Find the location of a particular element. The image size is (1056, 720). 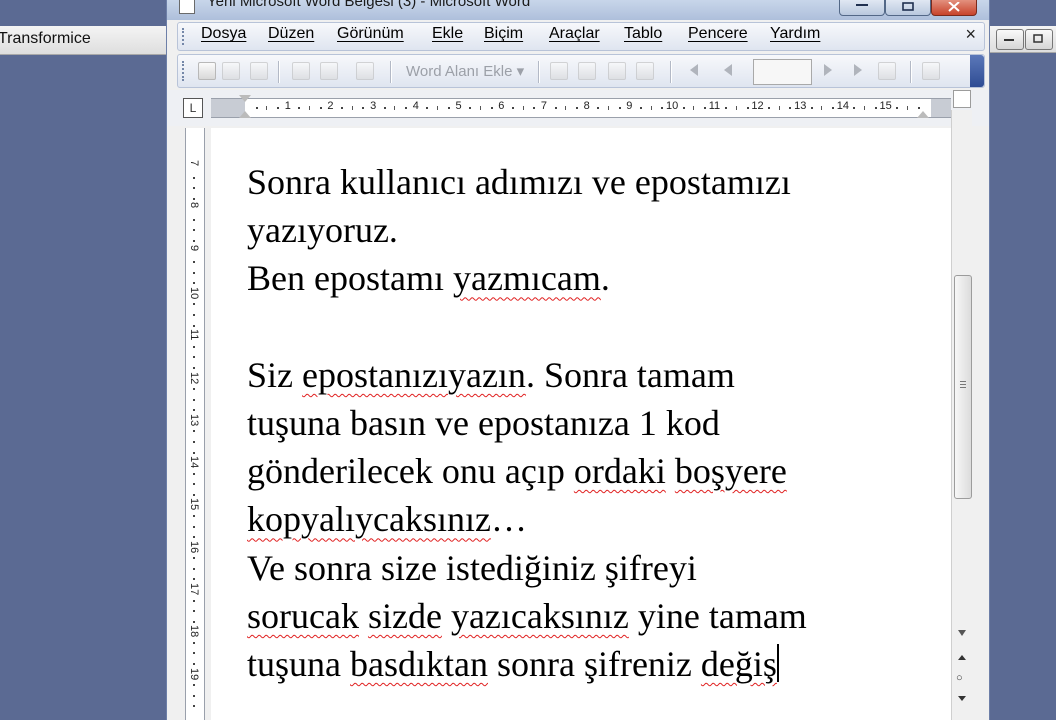

document-paragraph: gönderilecek onu açıp ordaki boşyere is located at coordinates (587, 471).